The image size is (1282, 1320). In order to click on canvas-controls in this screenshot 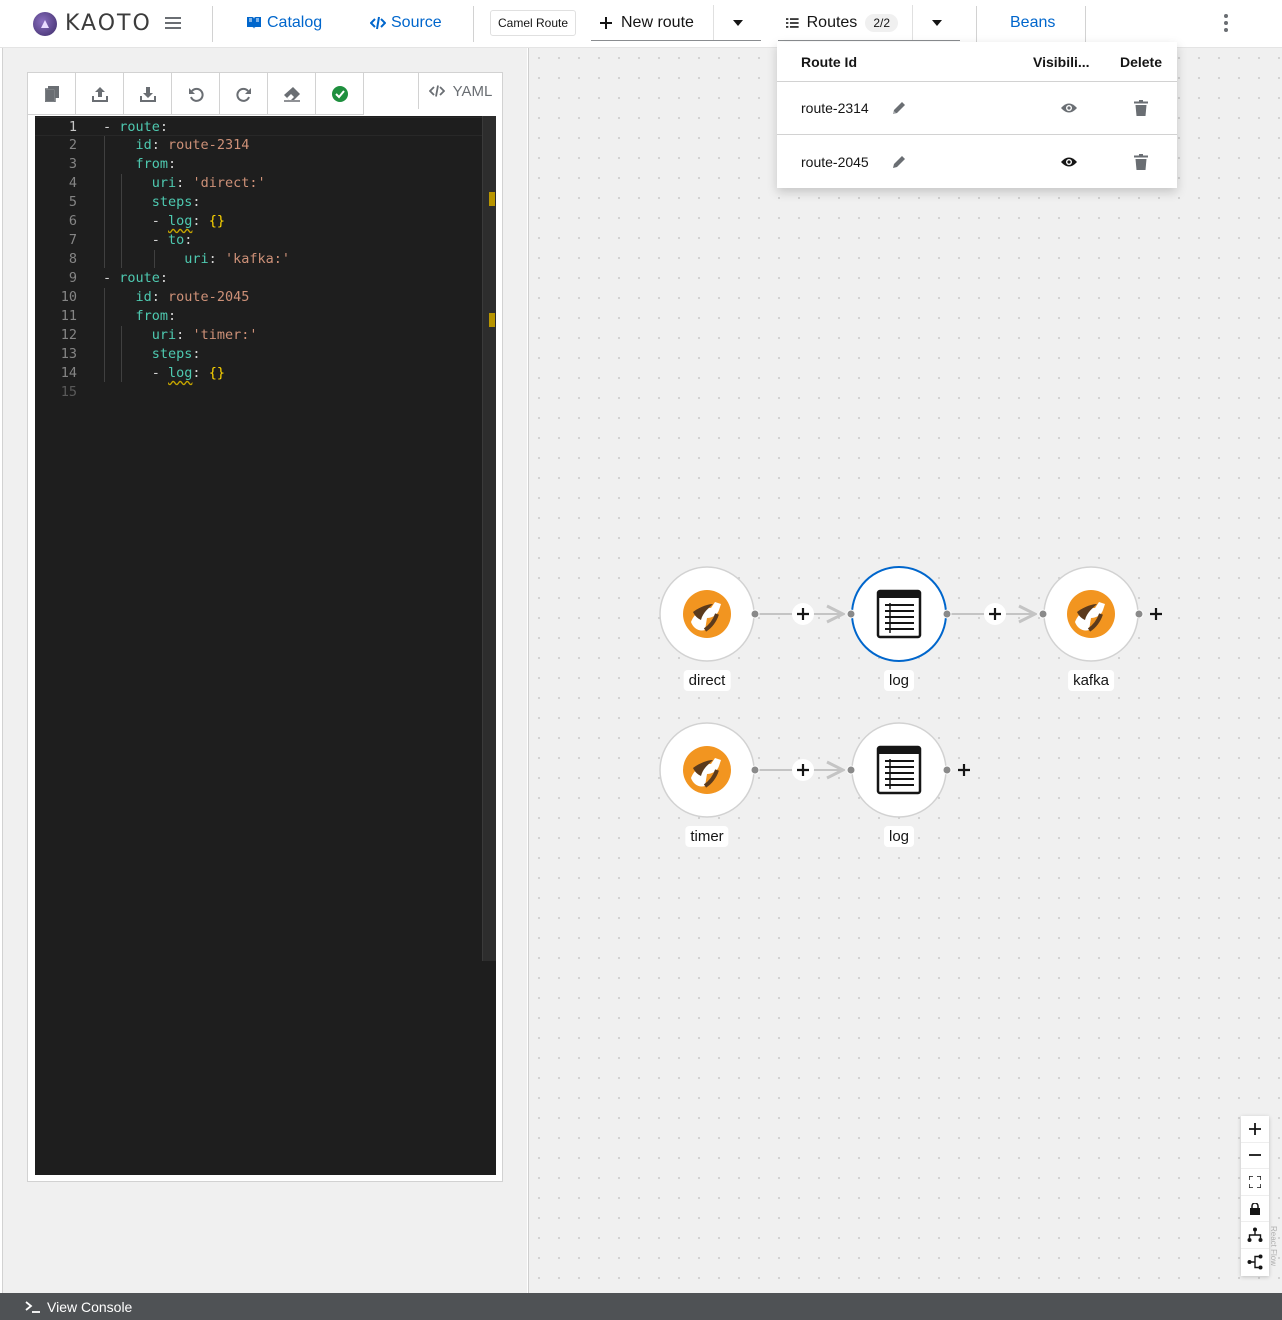, I will do `click(1255, 1196)`.